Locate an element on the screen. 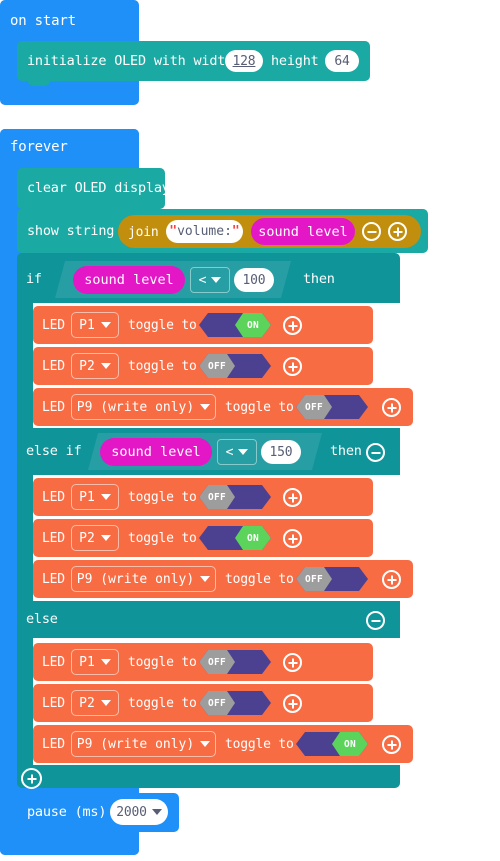  oled-width-field: 128 is located at coordinates (244, 61).